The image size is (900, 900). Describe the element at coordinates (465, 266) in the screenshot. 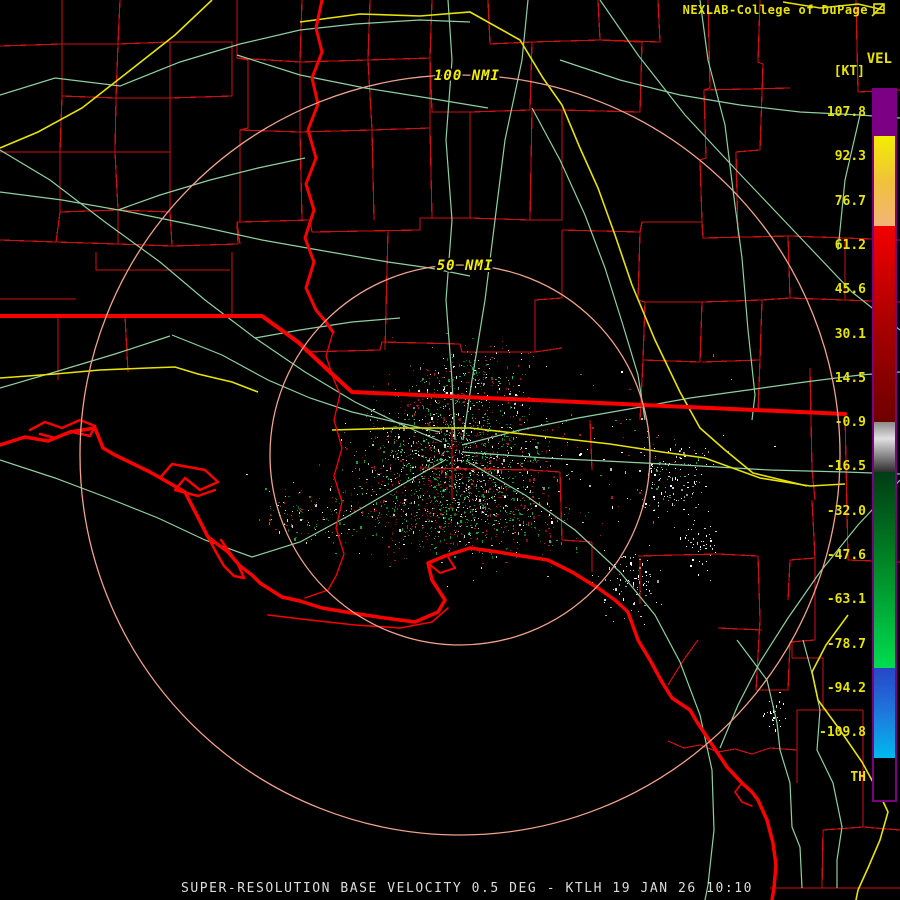

I see `ring-label-50nmi: 50 NMI` at that location.